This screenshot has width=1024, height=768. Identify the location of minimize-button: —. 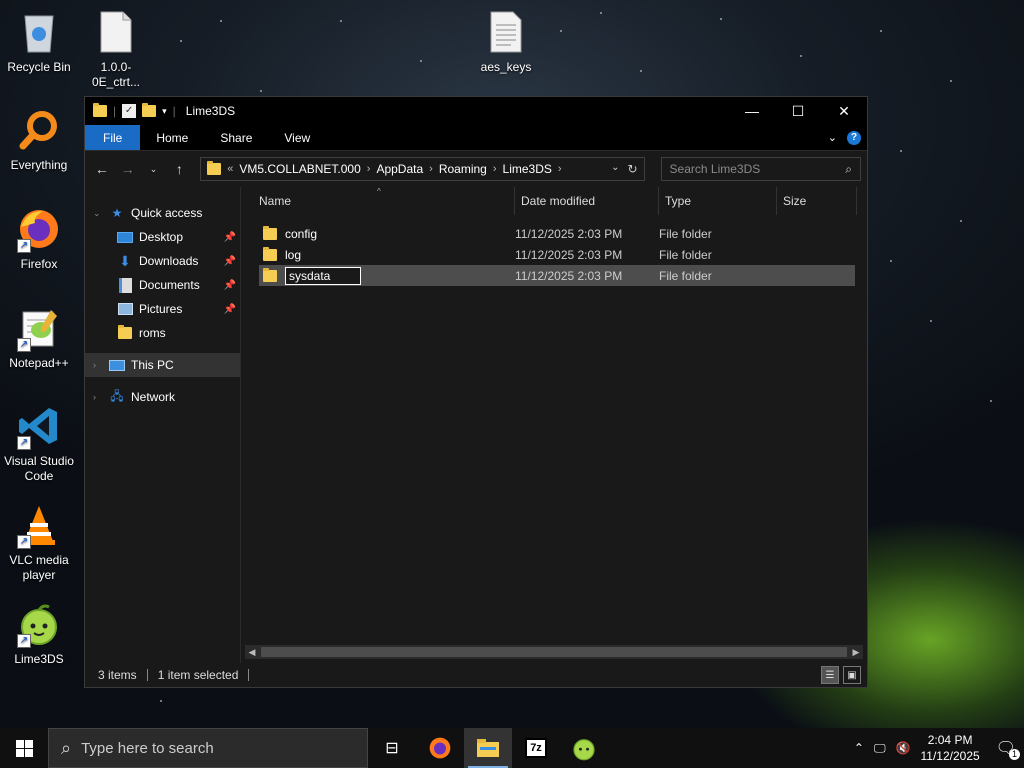
(752, 111).